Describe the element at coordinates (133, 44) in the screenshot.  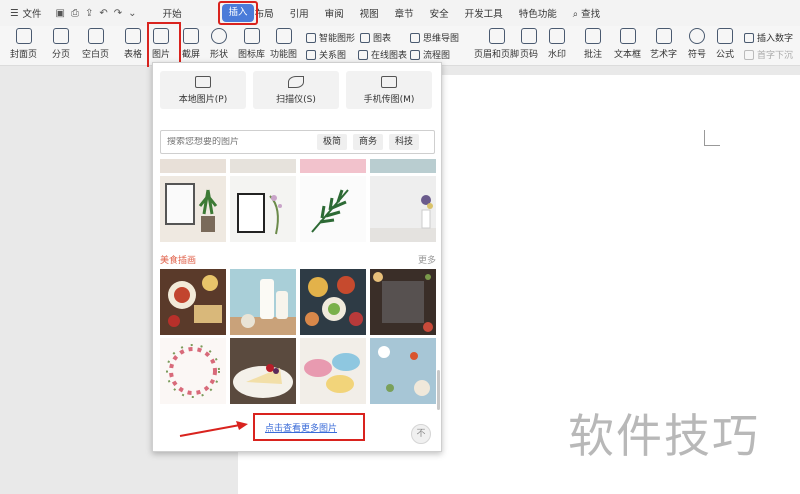
I see `table-button: 表格` at that location.